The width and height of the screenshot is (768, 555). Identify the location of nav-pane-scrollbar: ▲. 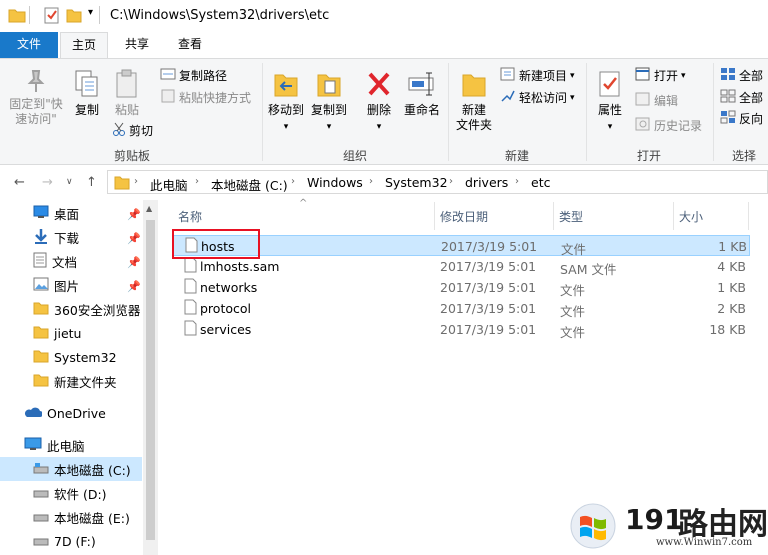
(150, 377).